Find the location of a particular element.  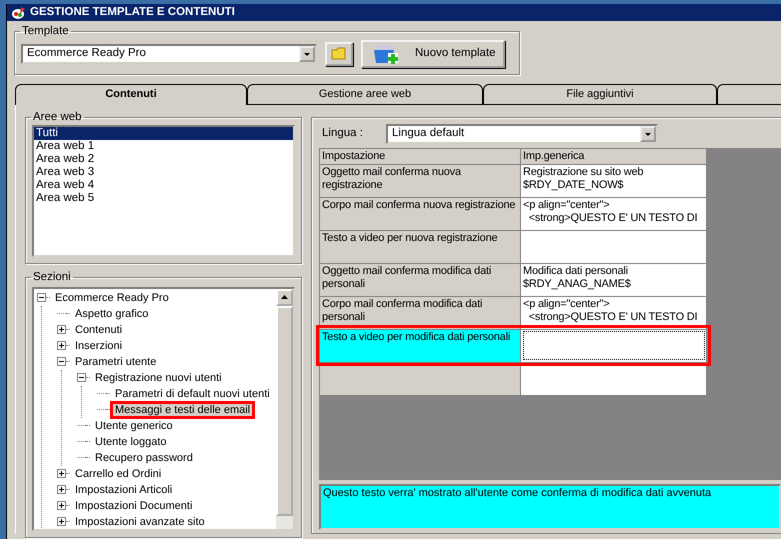

column-header: Imp.generica is located at coordinates (613, 156).